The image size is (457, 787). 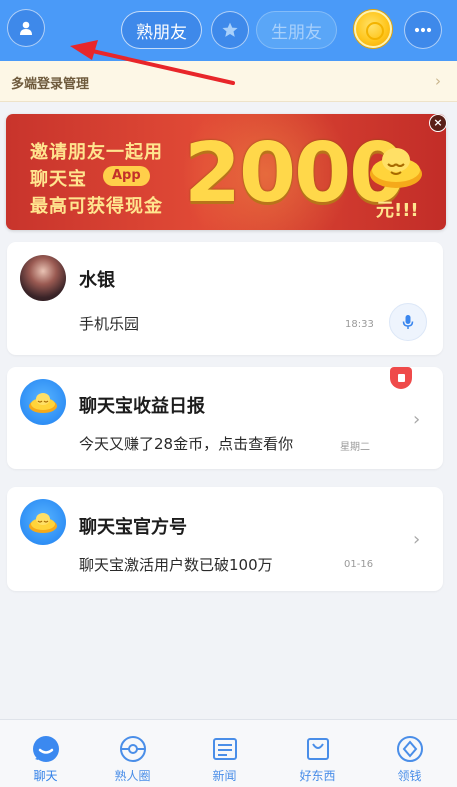 I want to click on nav-item-goods: 好东西, so click(x=317, y=753).